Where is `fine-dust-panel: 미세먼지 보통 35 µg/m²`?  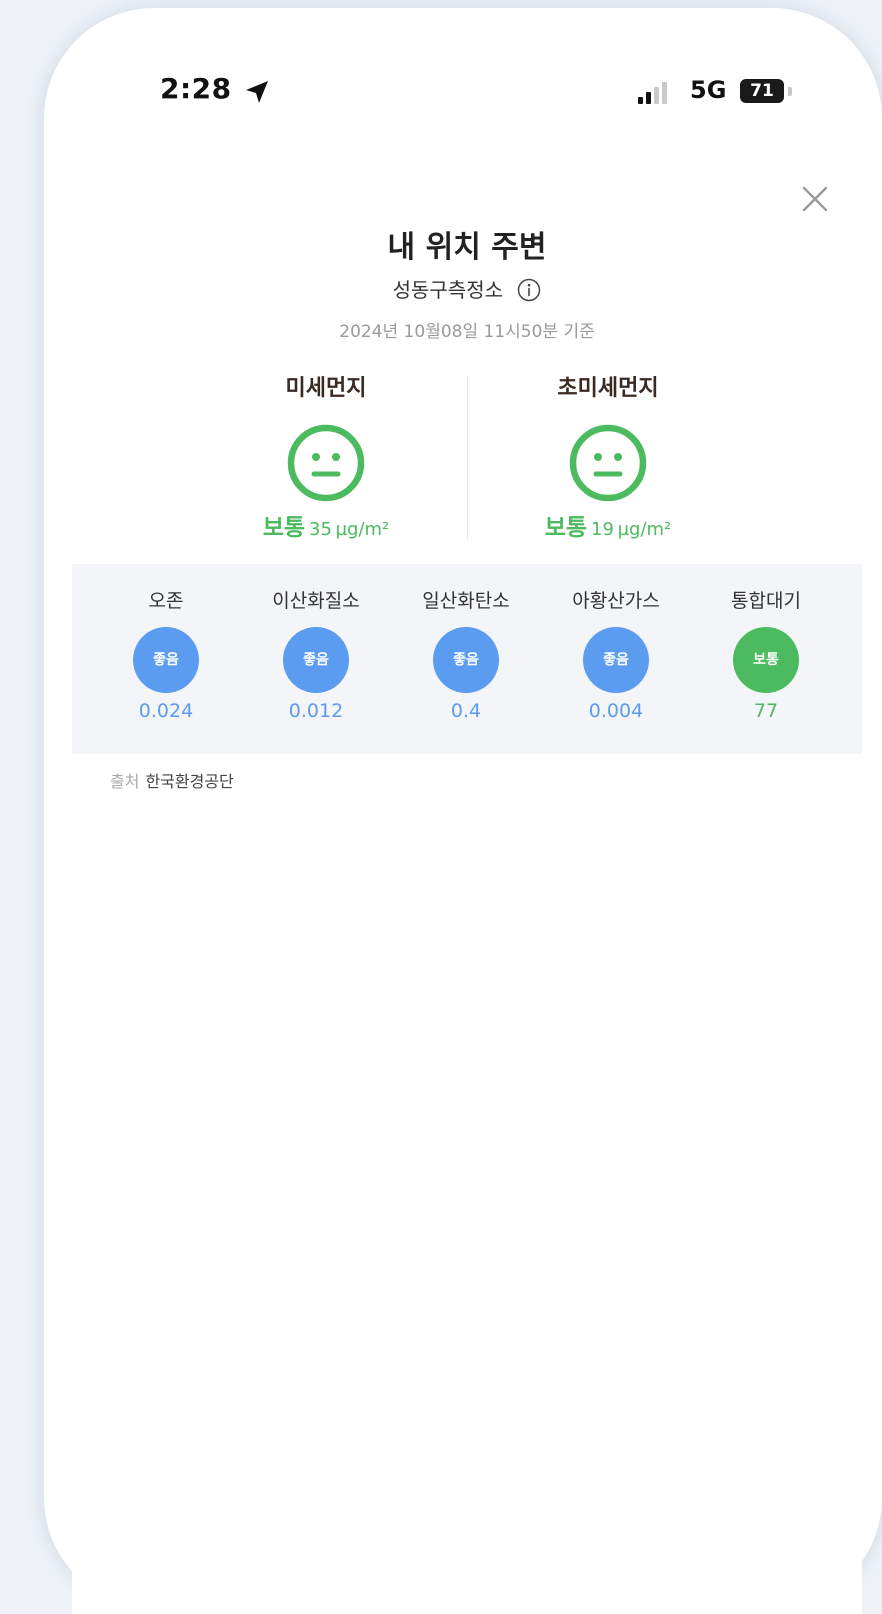
fine-dust-panel: 미세먼지 보통 35 µg/m² is located at coordinates (326, 456).